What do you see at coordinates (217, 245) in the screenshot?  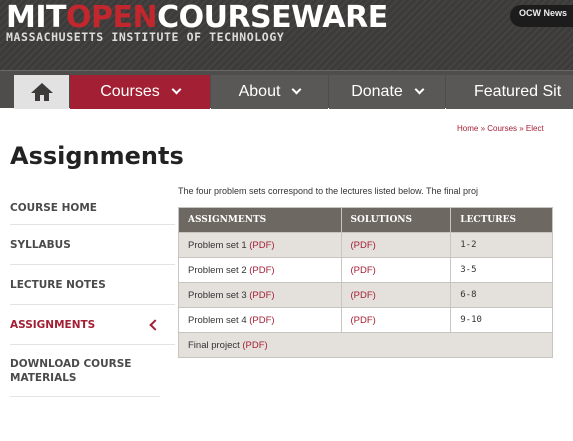 I see `assignment-name: Problem set 1` at bounding box center [217, 245].